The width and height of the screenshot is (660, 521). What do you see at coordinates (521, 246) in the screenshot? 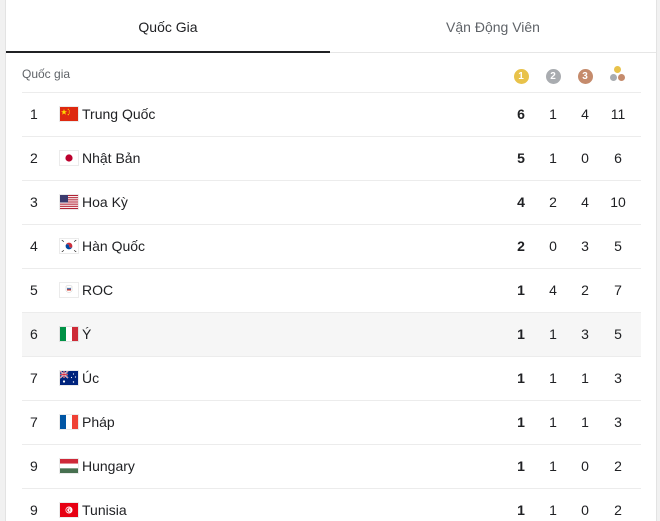
I see `gold-count: 2` at bounding box center [521, 246].